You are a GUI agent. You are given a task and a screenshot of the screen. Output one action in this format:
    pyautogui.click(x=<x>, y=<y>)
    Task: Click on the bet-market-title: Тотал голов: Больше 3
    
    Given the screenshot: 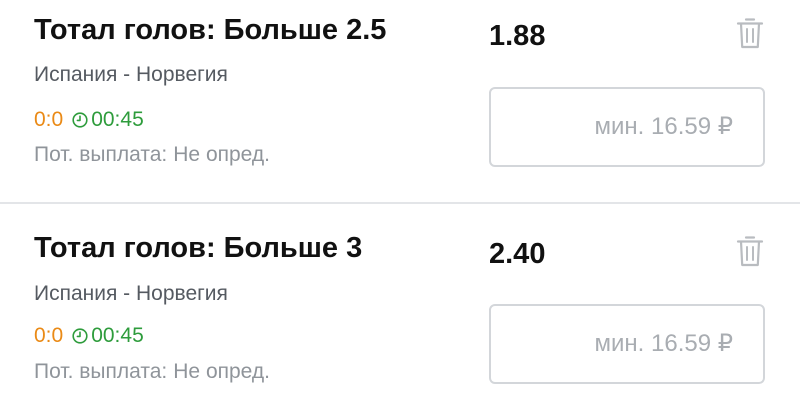 What is the action you would take?
    pyautogui.click(x=198, y=248)
    